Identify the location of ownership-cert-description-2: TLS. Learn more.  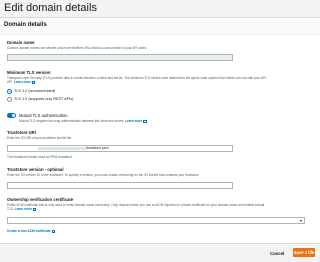
(22, 209).